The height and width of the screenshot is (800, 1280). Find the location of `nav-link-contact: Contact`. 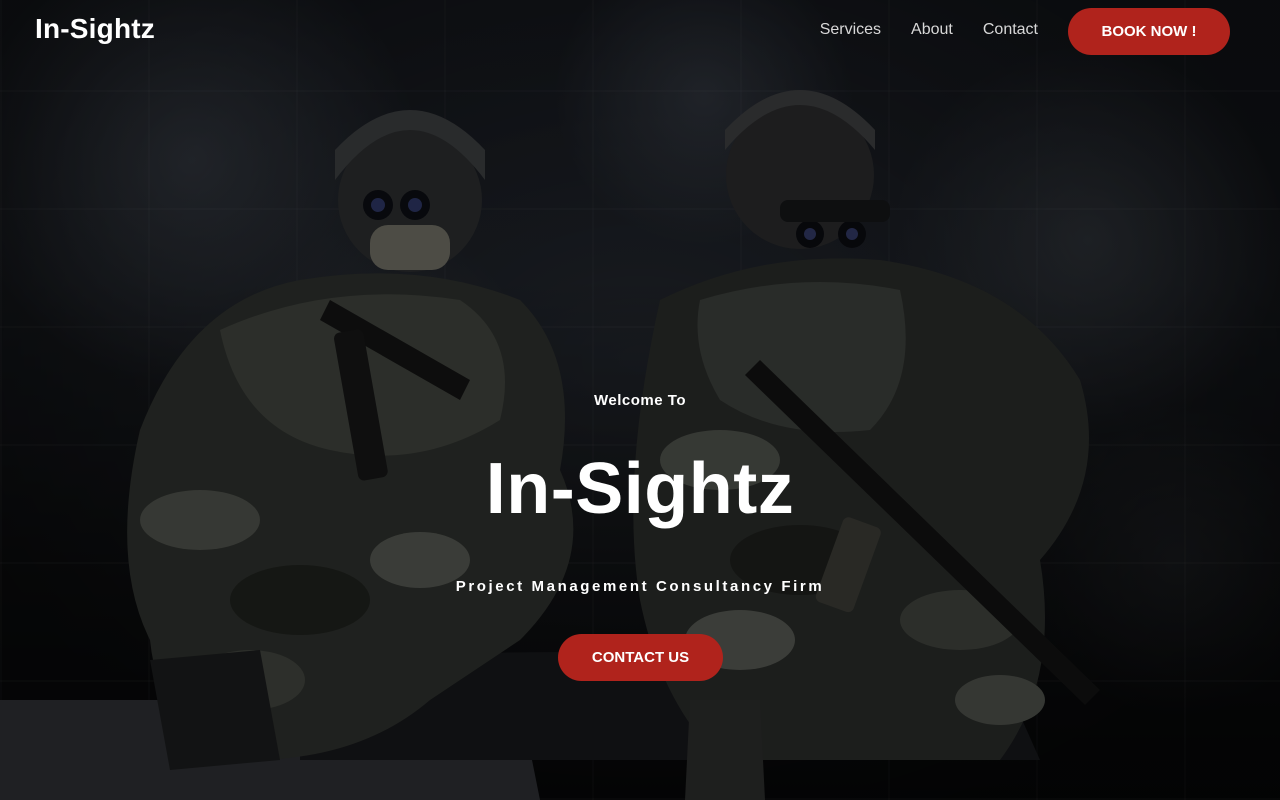

nav-link-contact: Contact is located at coordinates (1010, 30).